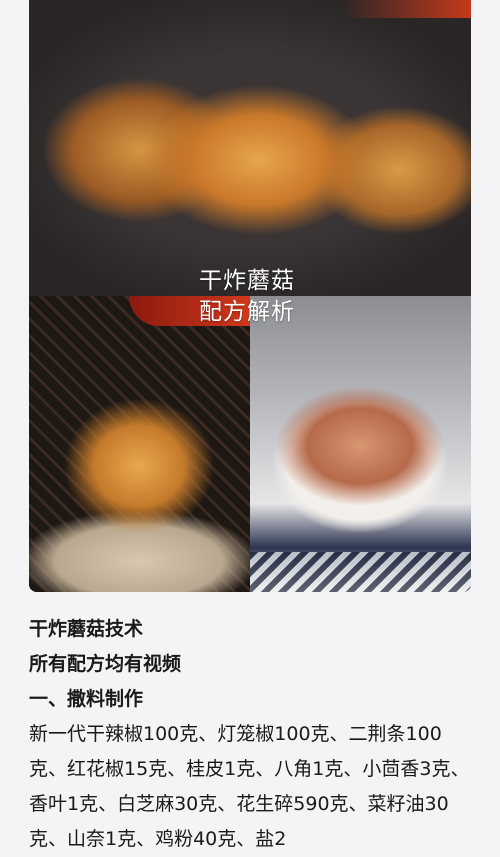 The image size is (500, 857). What do you see at coordinates (105, 664) in the screenshot?
I see `article-subtitle: 所有配方均有视频` at bounding box center [105, 664].